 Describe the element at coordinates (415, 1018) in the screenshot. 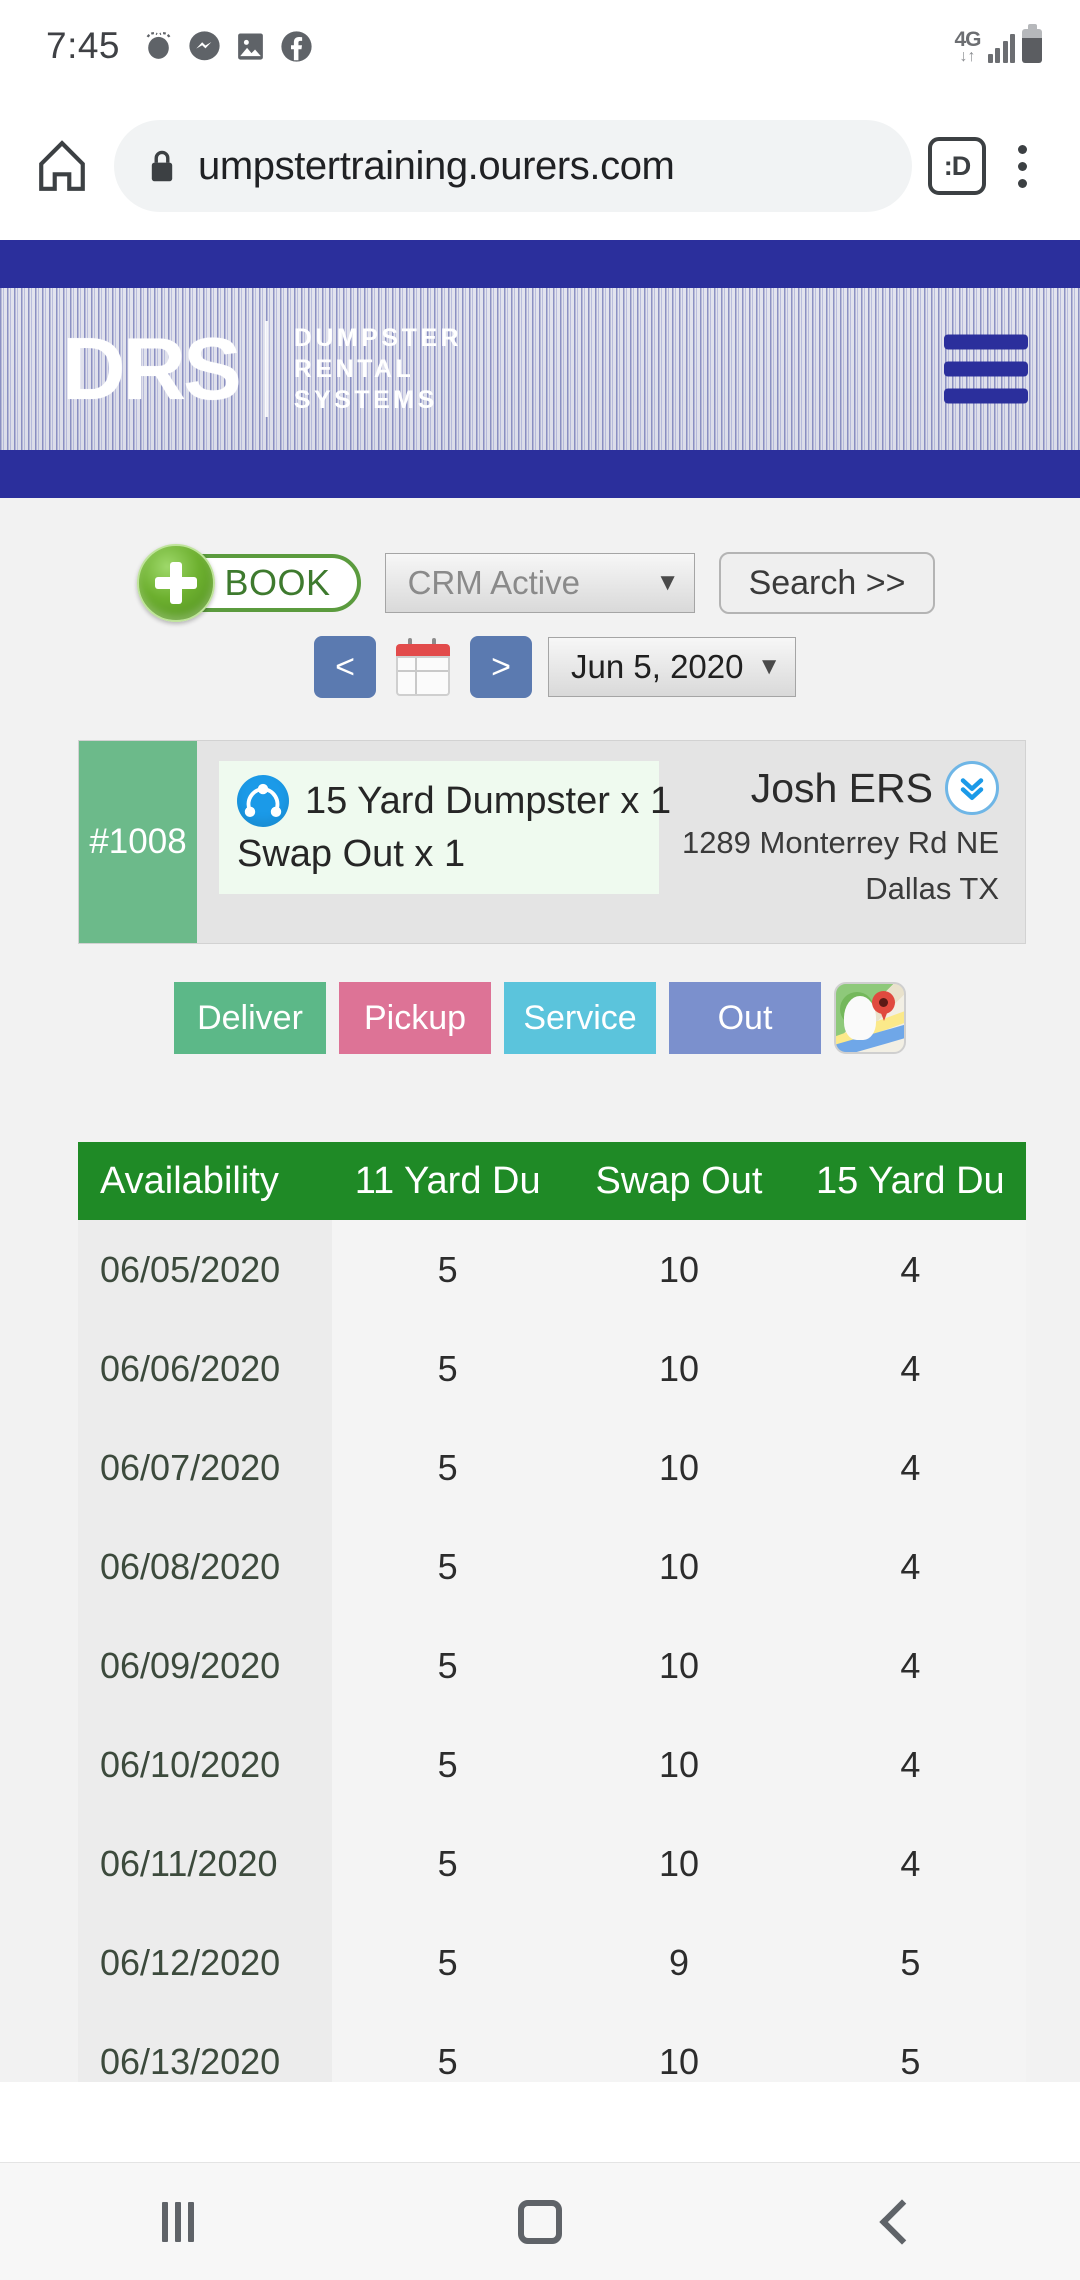

I see `legend-pickup-button: Pickup` at that location.